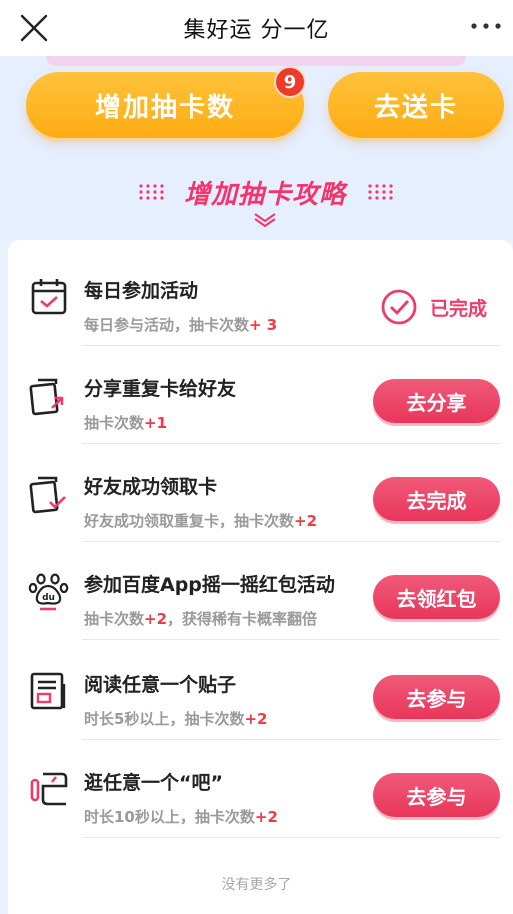  What do you see at coordinates (399, 307) in the screenshot?
I see `check-circle-icon` at bounding box center [399, 307].